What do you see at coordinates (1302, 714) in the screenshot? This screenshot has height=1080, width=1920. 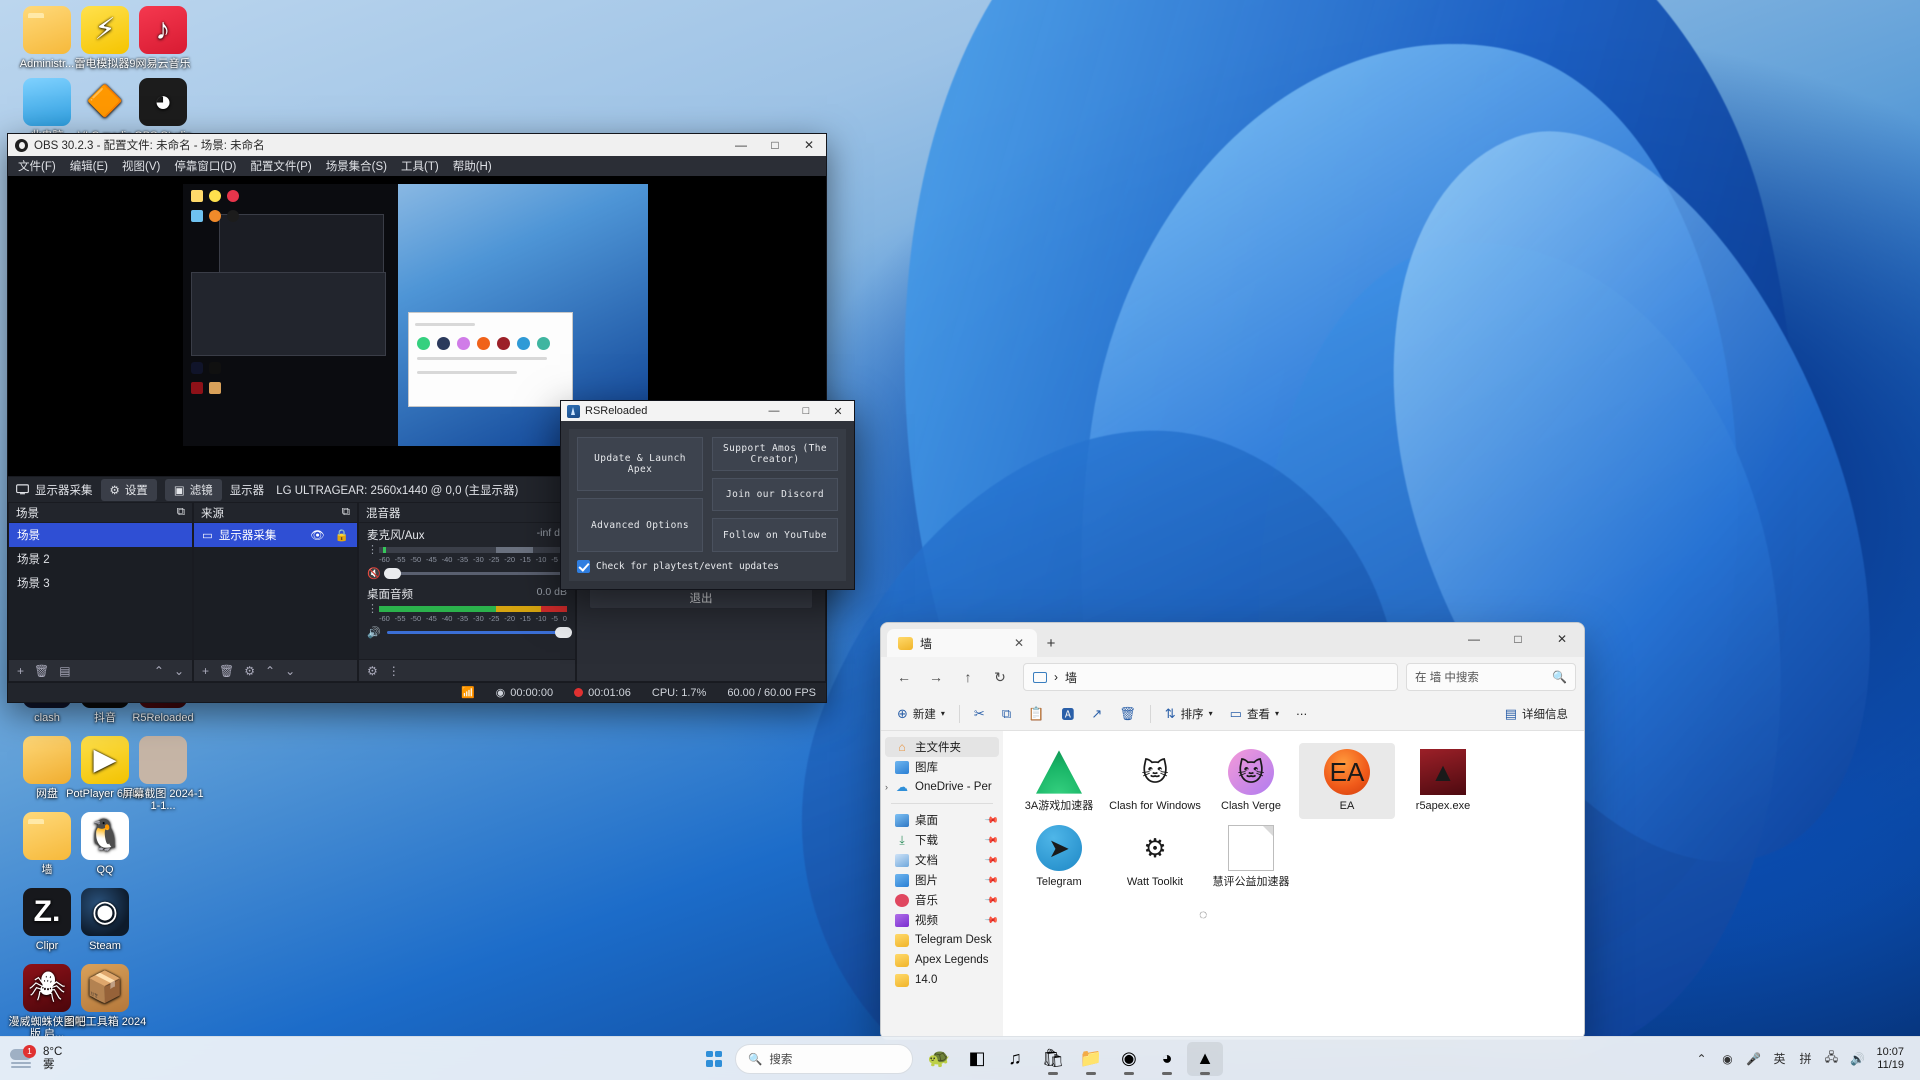 I see `more-options-button: ⋯` at bounding box center [1302, 714].